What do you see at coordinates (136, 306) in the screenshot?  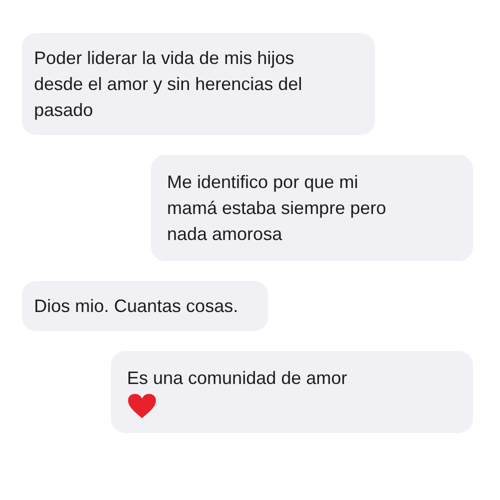 I see `message-text: Dios mio. Cuantas cosas.` at bounding box center [136, 306].